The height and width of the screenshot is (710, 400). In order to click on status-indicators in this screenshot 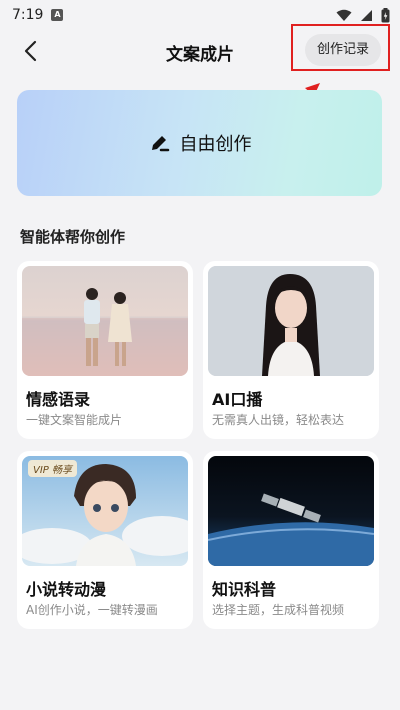, I will do `click(363, 15)`.